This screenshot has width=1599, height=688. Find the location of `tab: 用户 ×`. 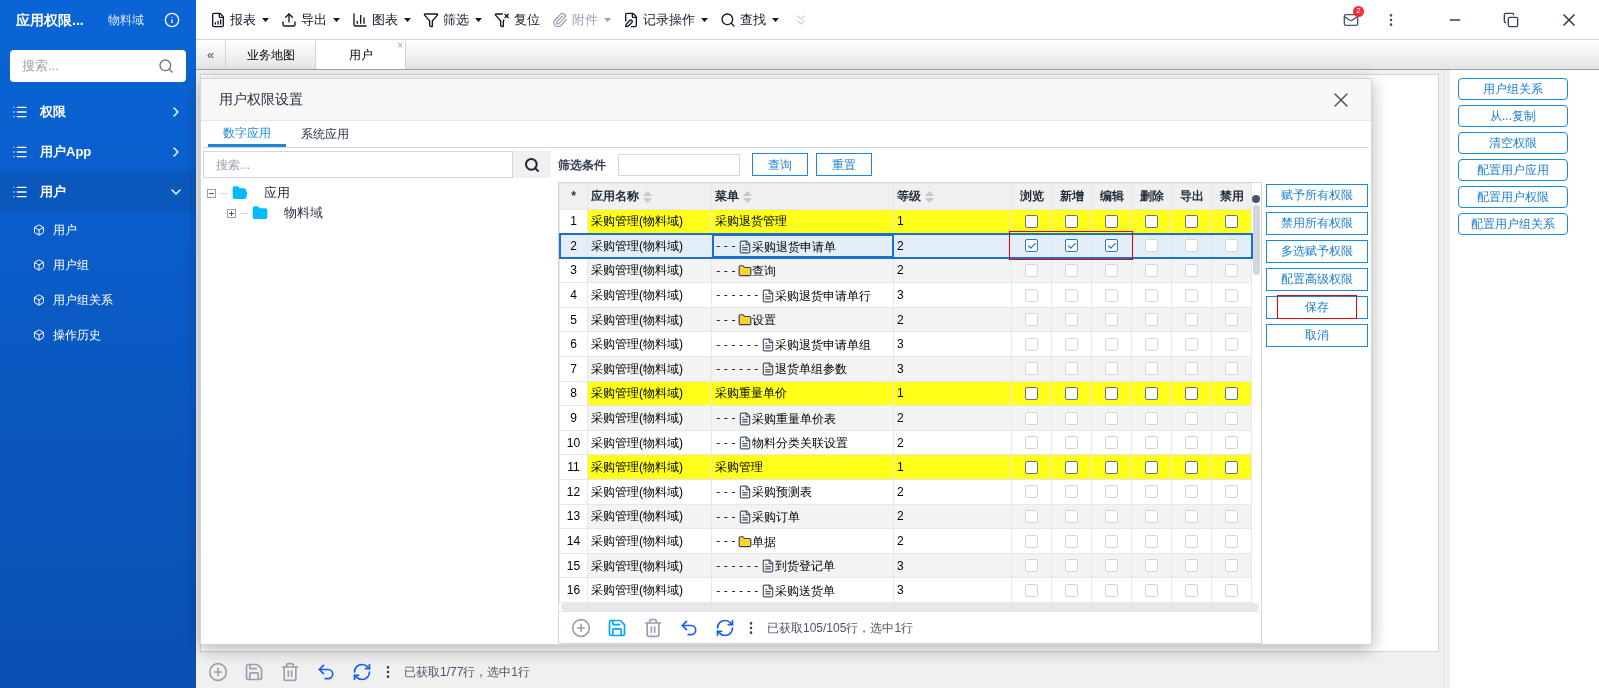

tab: 用户 × is located at coordinates (361, 55).